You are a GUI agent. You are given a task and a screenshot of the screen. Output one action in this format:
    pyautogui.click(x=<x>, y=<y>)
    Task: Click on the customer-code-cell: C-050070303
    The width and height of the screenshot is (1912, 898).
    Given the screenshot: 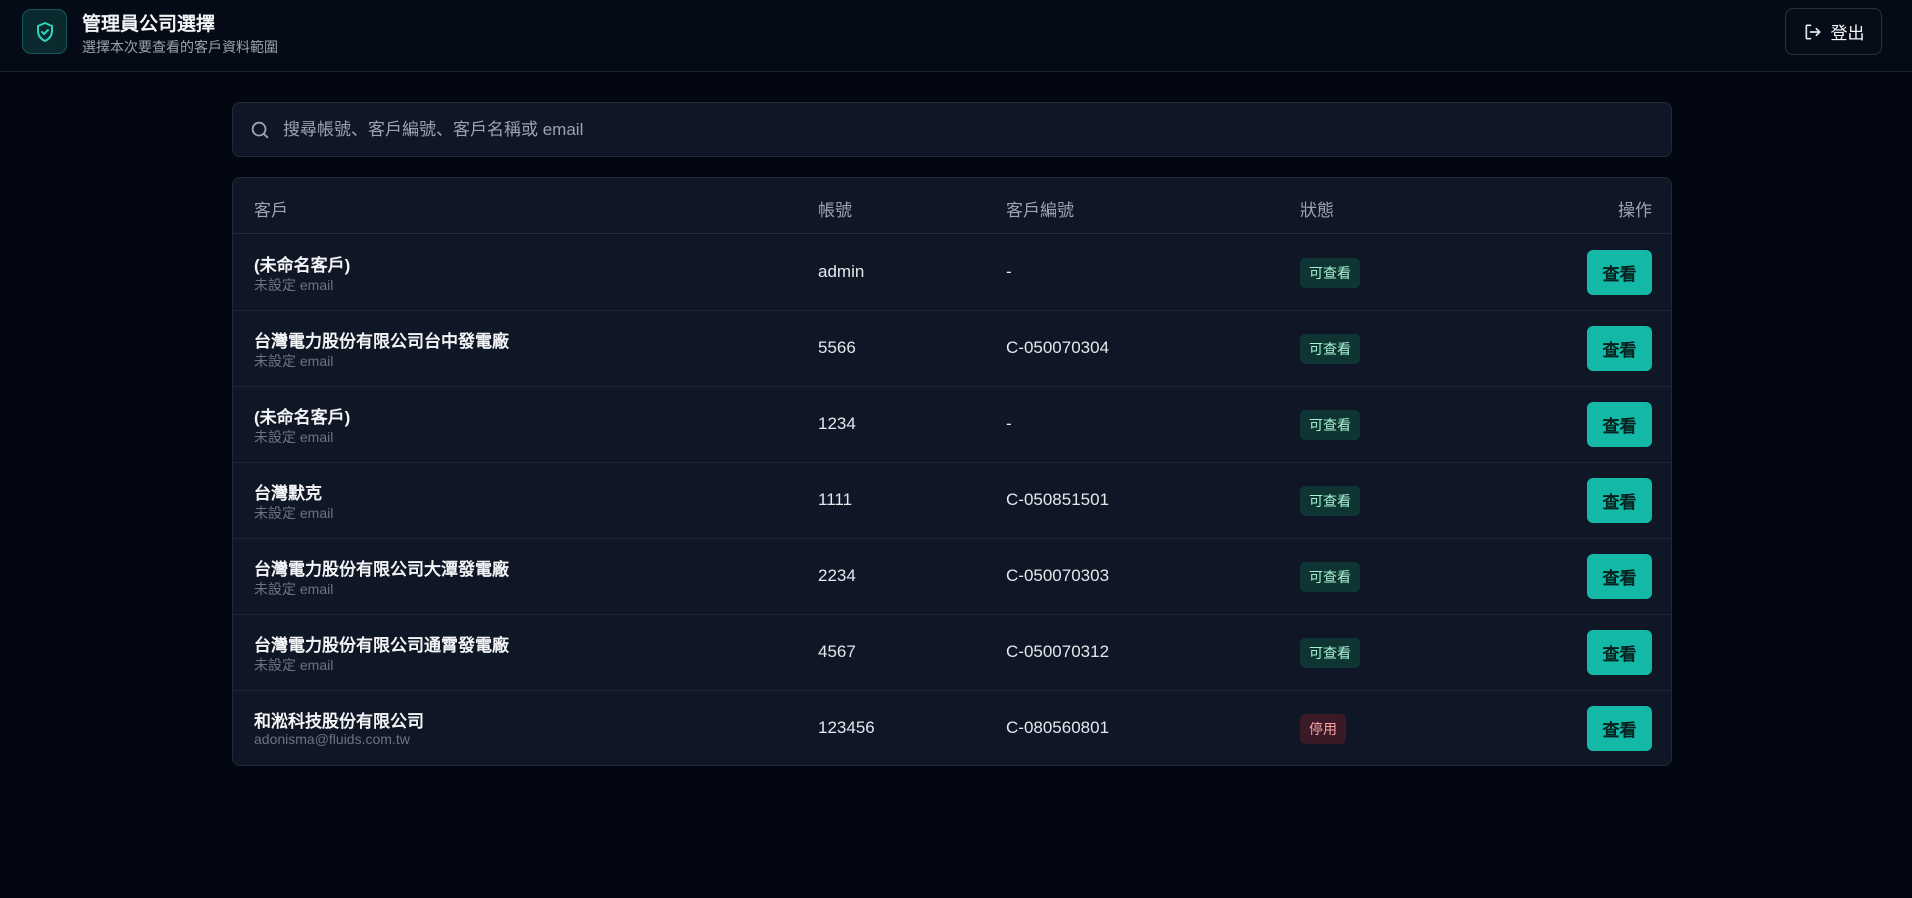 What is the action you would take?
    pyautogui.click(x=1058, y=575)
    